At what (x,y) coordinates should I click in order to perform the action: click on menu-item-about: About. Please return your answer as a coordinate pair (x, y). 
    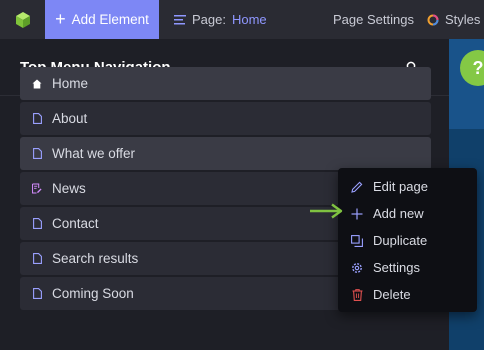
    Looking at the image, I should click on (225, 118).